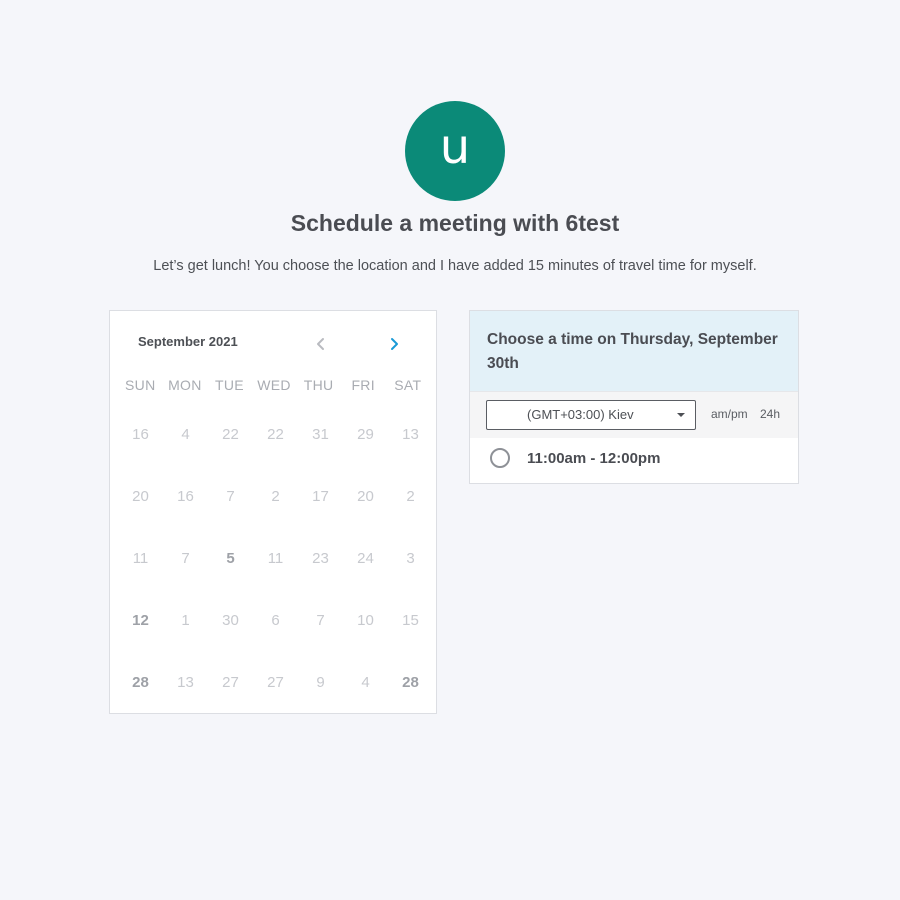  What do you see at coordinates (594, 458) in the screenshot?
I see `time-slot-label: 11:00am - 12:00pm` at bounding box center [594, 458].